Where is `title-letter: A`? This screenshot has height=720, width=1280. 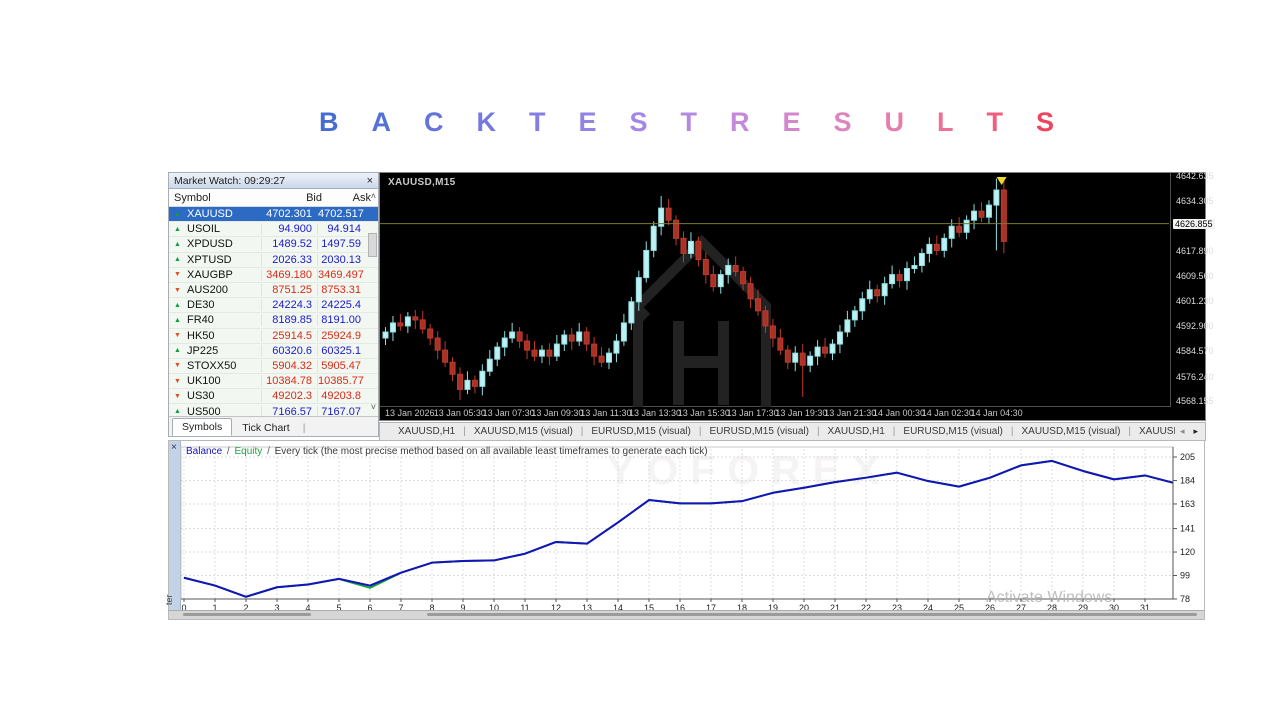
title-letter: A is located at coordinates (381, 122).